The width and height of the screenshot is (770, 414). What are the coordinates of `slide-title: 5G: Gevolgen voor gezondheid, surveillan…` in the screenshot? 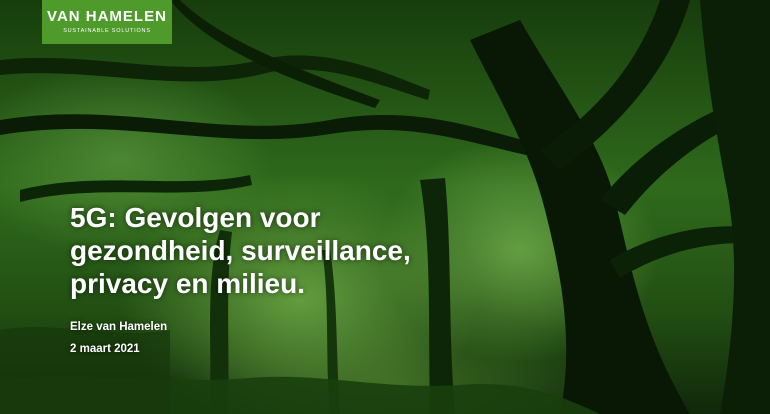 It's located at (290, 250).